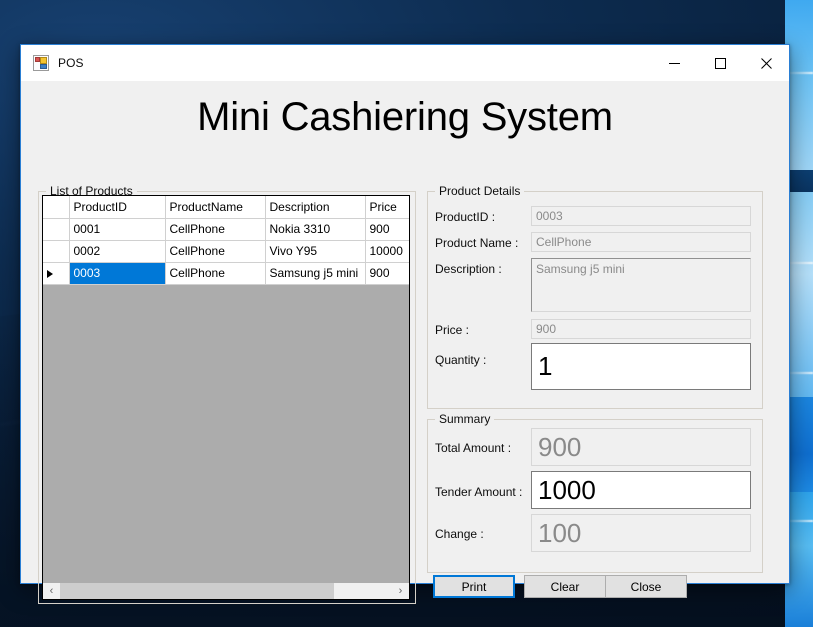 The image size is (813, 627). I want to click on grid-horizontal-scrollbar: ‹ ›, so click(226, 591).